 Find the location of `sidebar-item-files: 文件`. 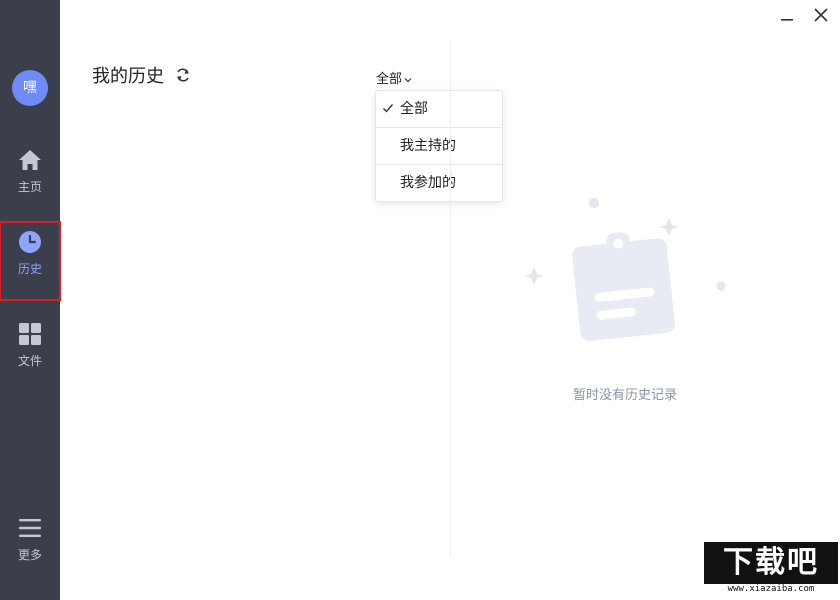

sidebar-item-files: 文件 is located at coordinates (30, 353).